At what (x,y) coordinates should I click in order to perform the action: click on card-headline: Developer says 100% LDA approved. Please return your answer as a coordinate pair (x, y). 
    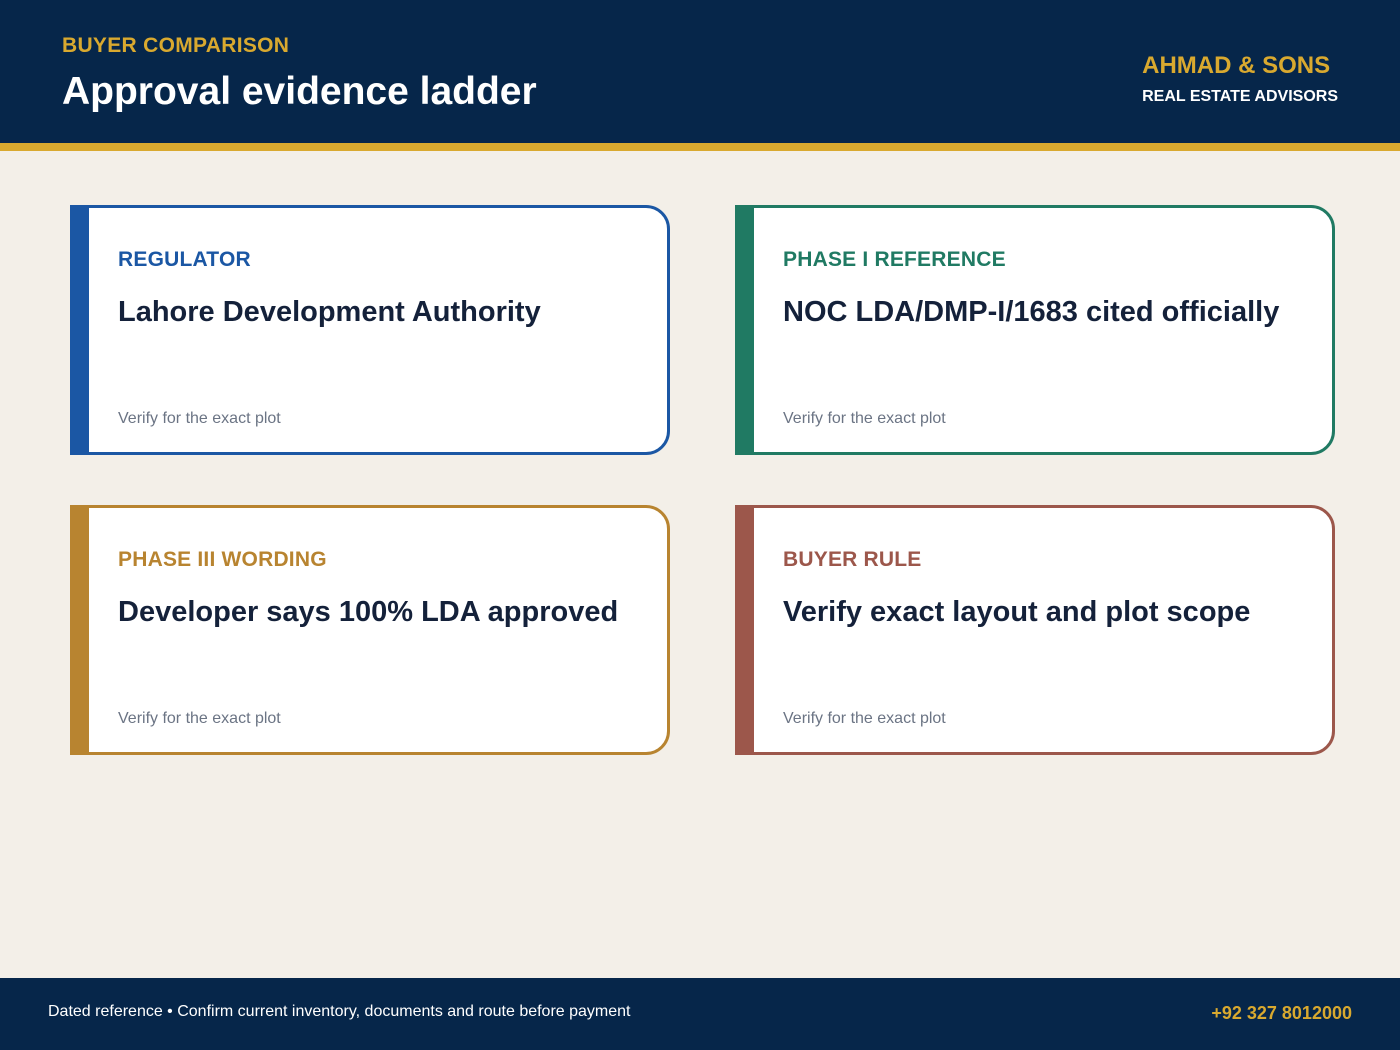
    Looking at the image, I should click on (368, 612).